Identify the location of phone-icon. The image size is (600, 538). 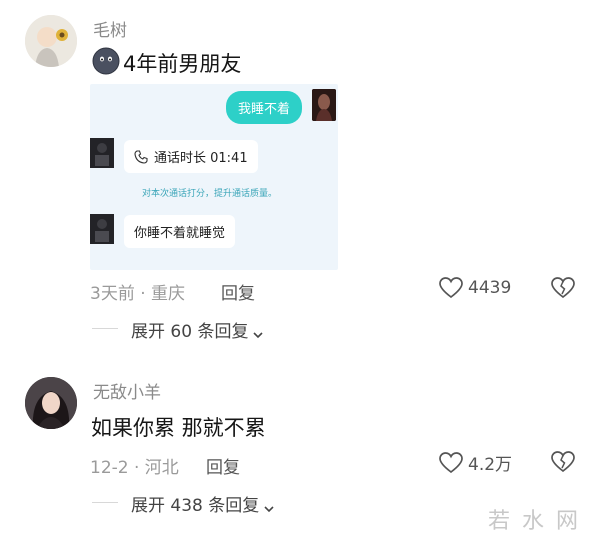
(141, 156).